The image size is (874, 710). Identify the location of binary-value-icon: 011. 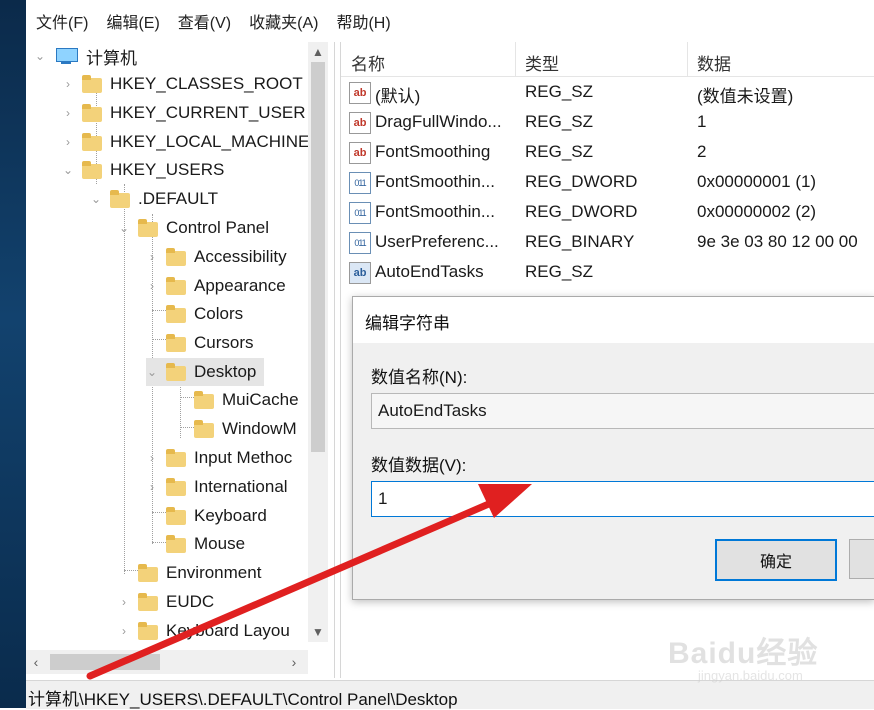
(360, 183).